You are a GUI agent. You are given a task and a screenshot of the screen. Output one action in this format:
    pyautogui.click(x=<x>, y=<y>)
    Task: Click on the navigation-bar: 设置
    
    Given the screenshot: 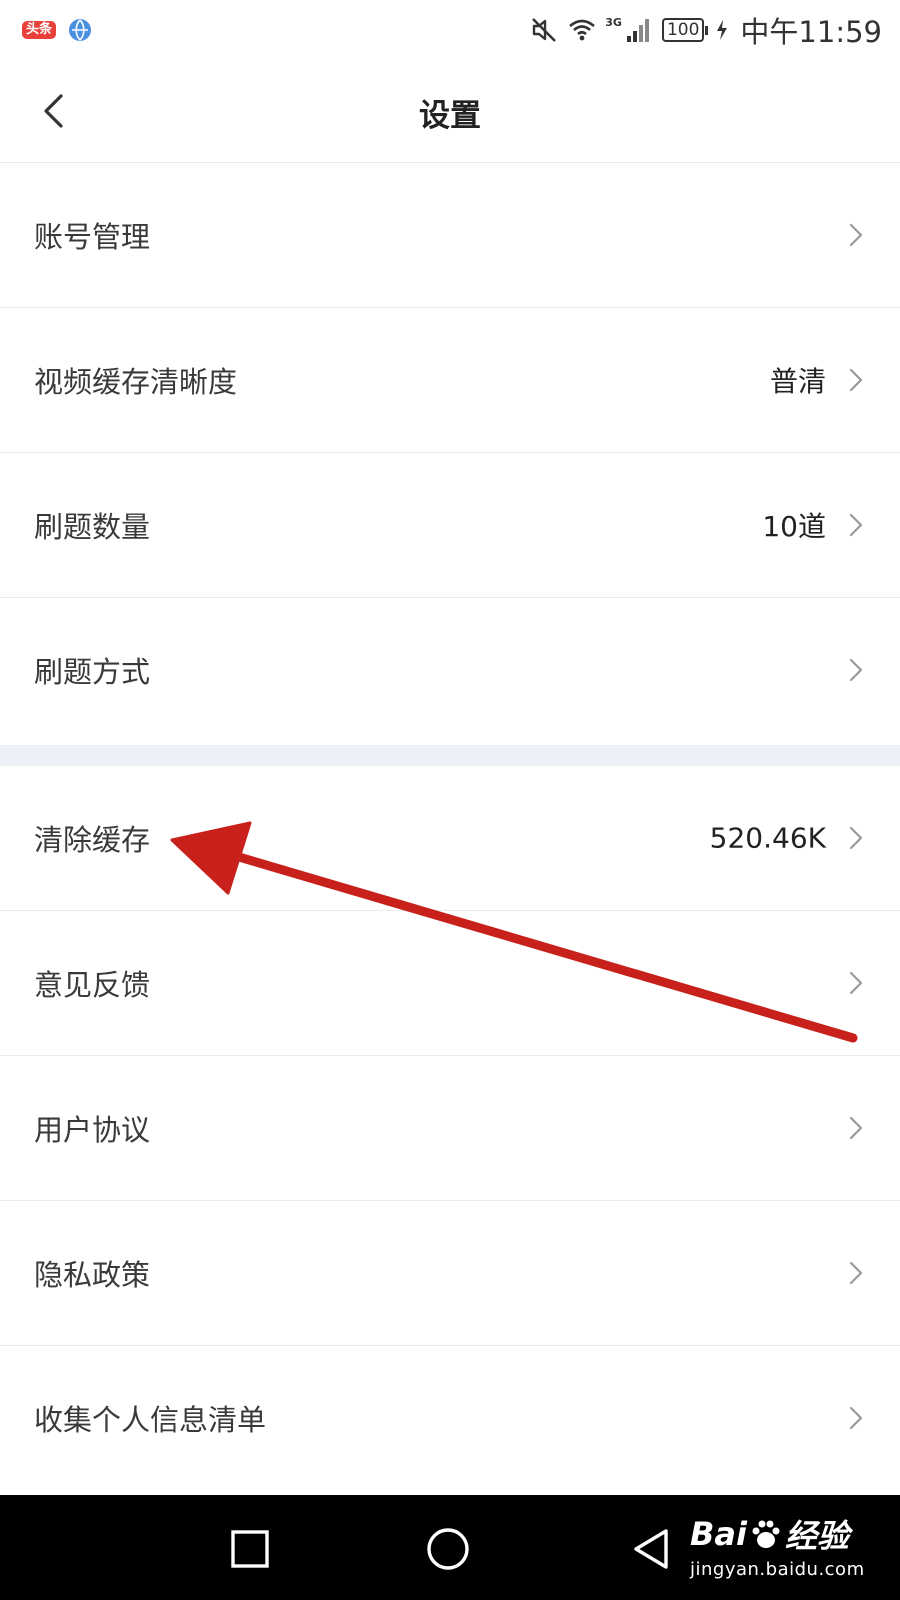 What is the action you would take?
    pyautogui.click(x=450, y=111)
    